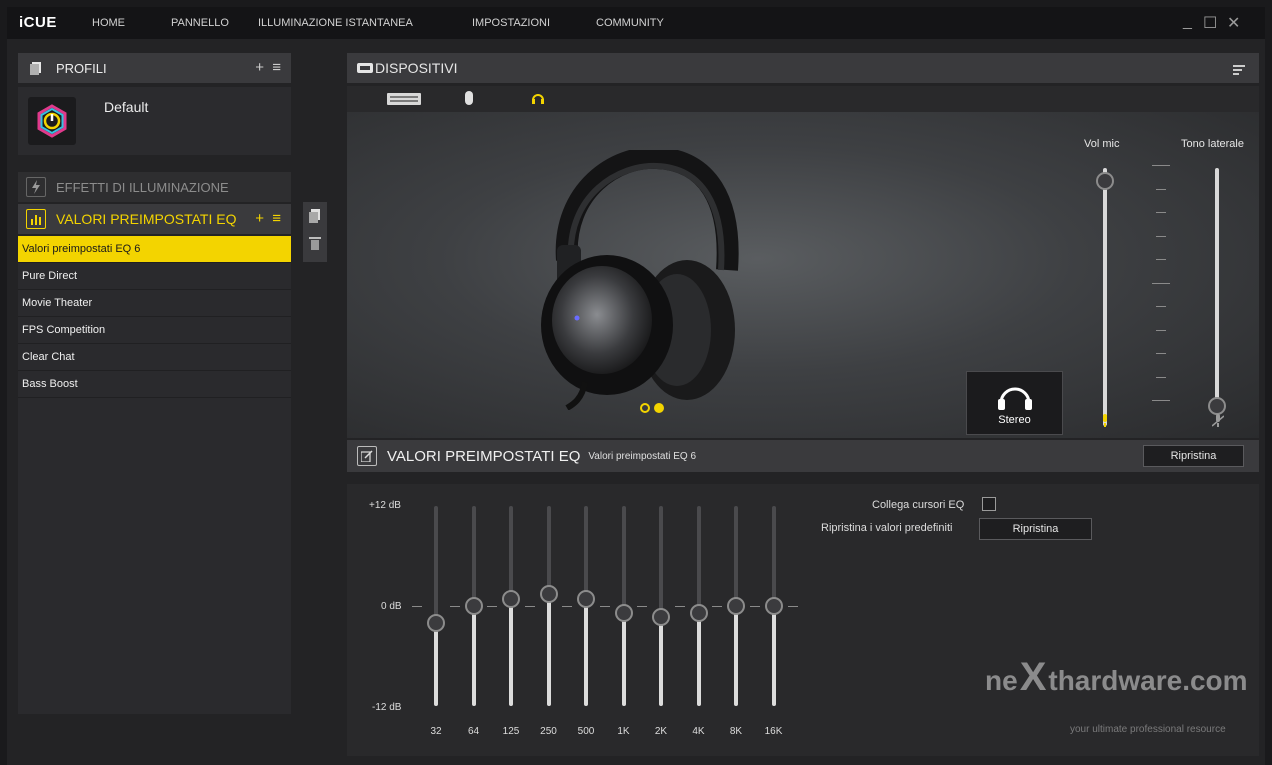 Image resolution: width=1272 pixels, height=765 pixels. Describe the element at coordinates (154, 330) in the screenshot. I see `eq-preset-item: FPS Competition` at that location.